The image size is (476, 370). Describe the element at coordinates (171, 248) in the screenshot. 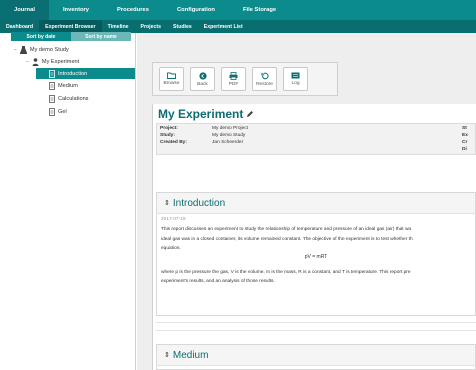

I see `section-text-line: equation,` at that location.